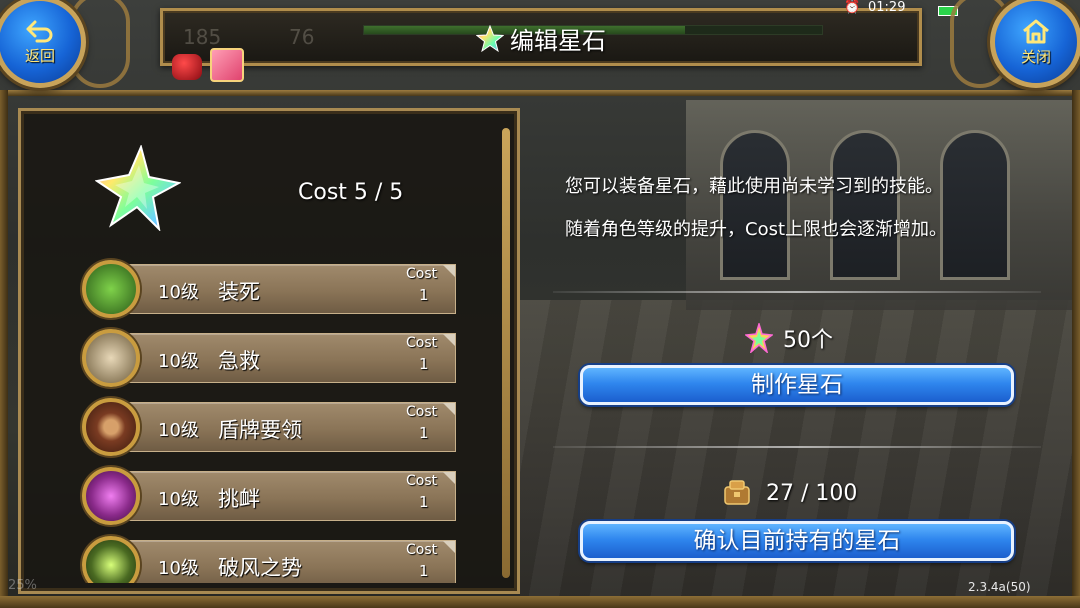 The image size is (1080, 608). Describe the element at coordinates (260, 568) in the screenshot. I see `skill-name: 破风之势` at that location.